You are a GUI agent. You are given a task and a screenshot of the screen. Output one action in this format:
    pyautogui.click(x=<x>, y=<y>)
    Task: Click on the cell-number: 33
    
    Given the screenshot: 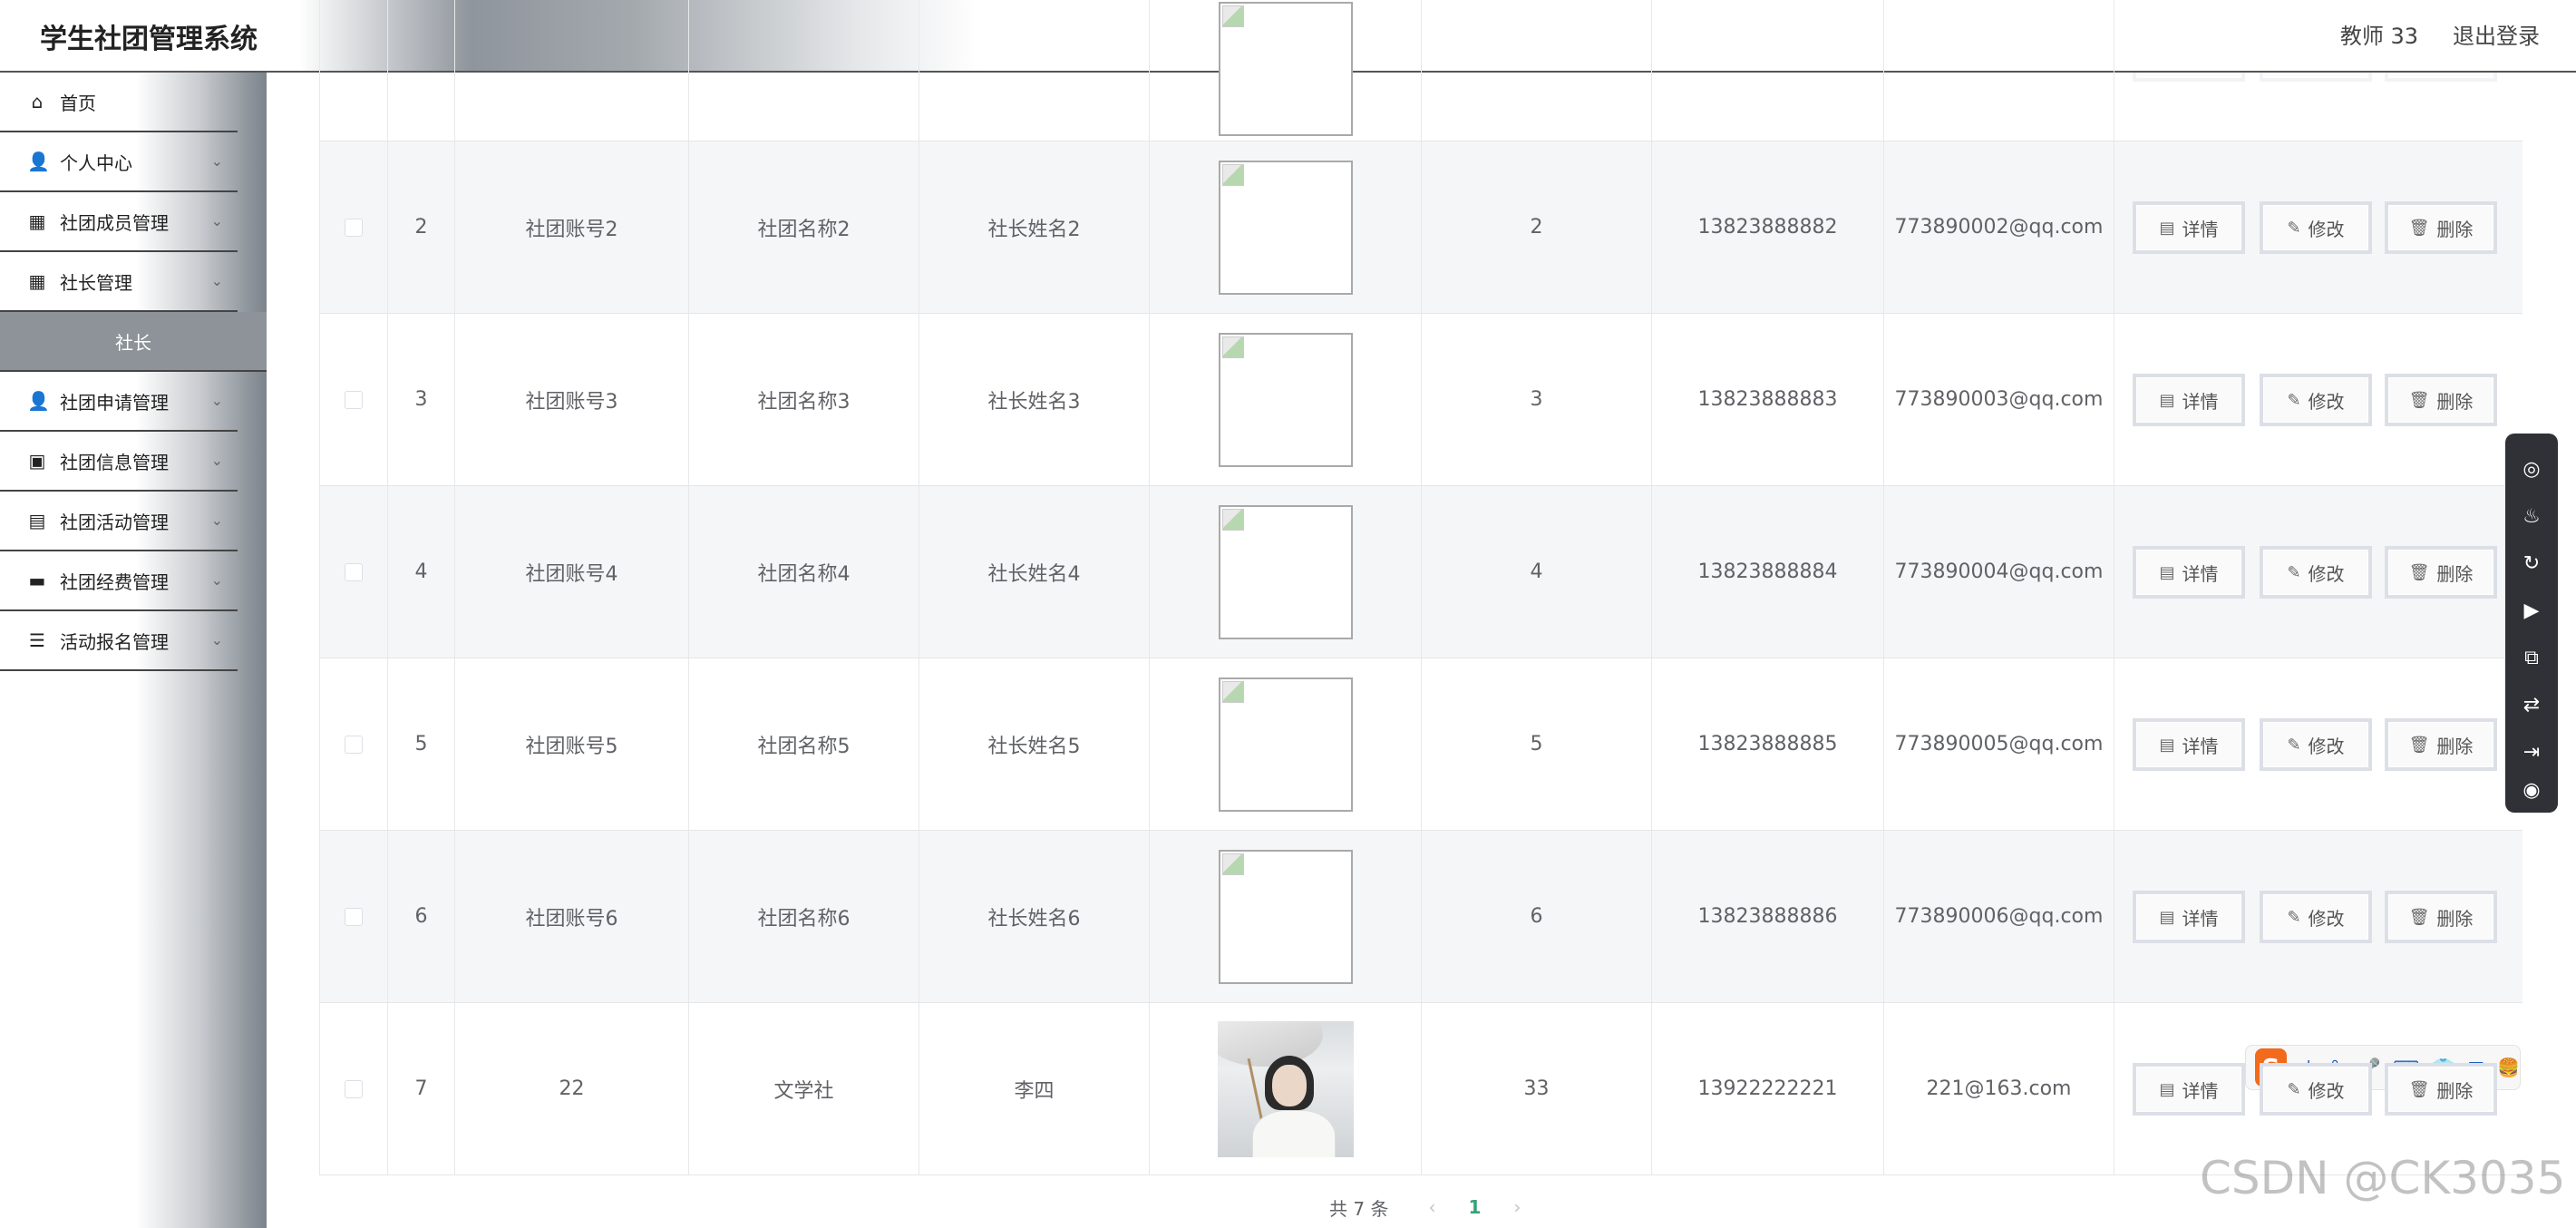 What is the action you would take?
    pyautogui.click(x=1537, y=1088)
    